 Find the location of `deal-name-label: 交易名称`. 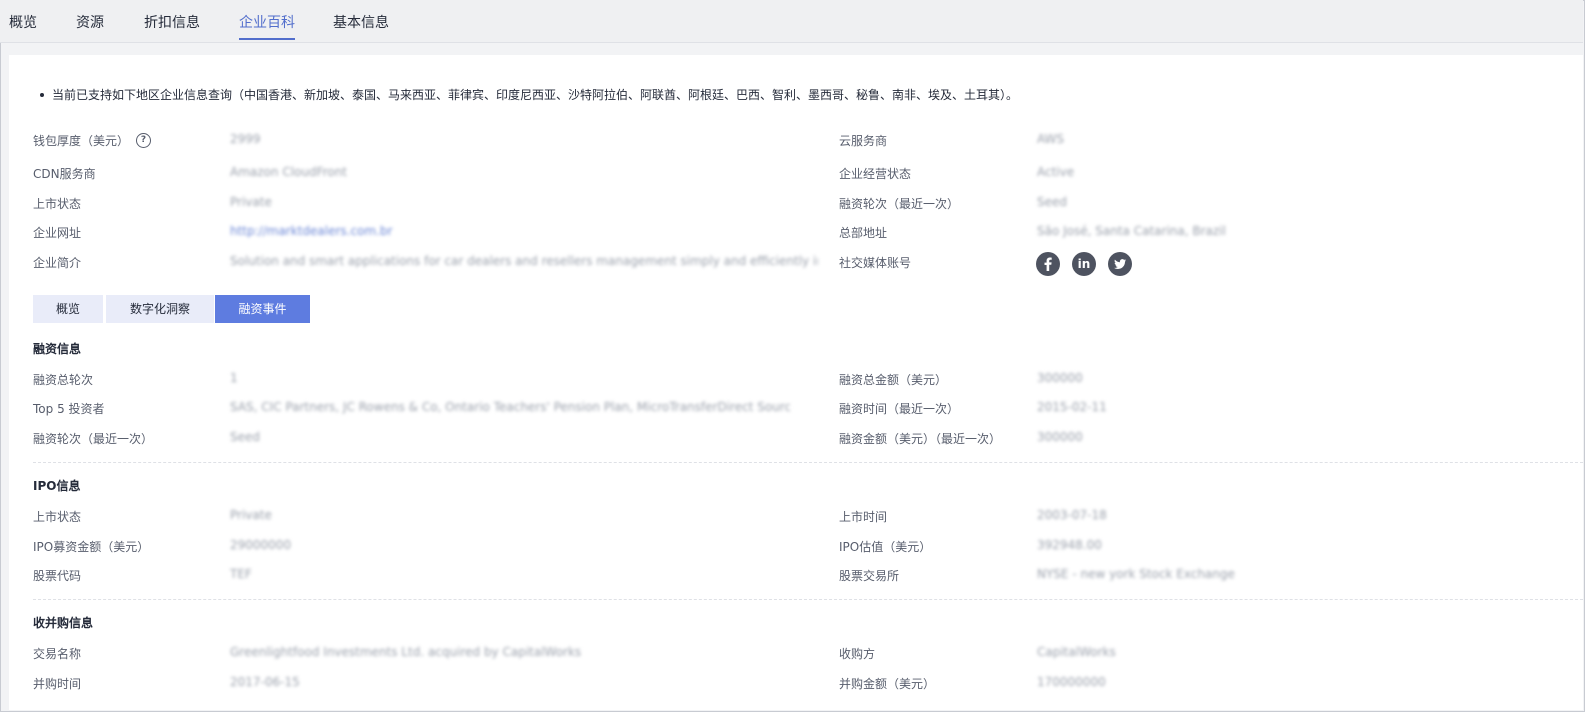

deal-name-label: 交易名称 is located at coordinates (57, 654).